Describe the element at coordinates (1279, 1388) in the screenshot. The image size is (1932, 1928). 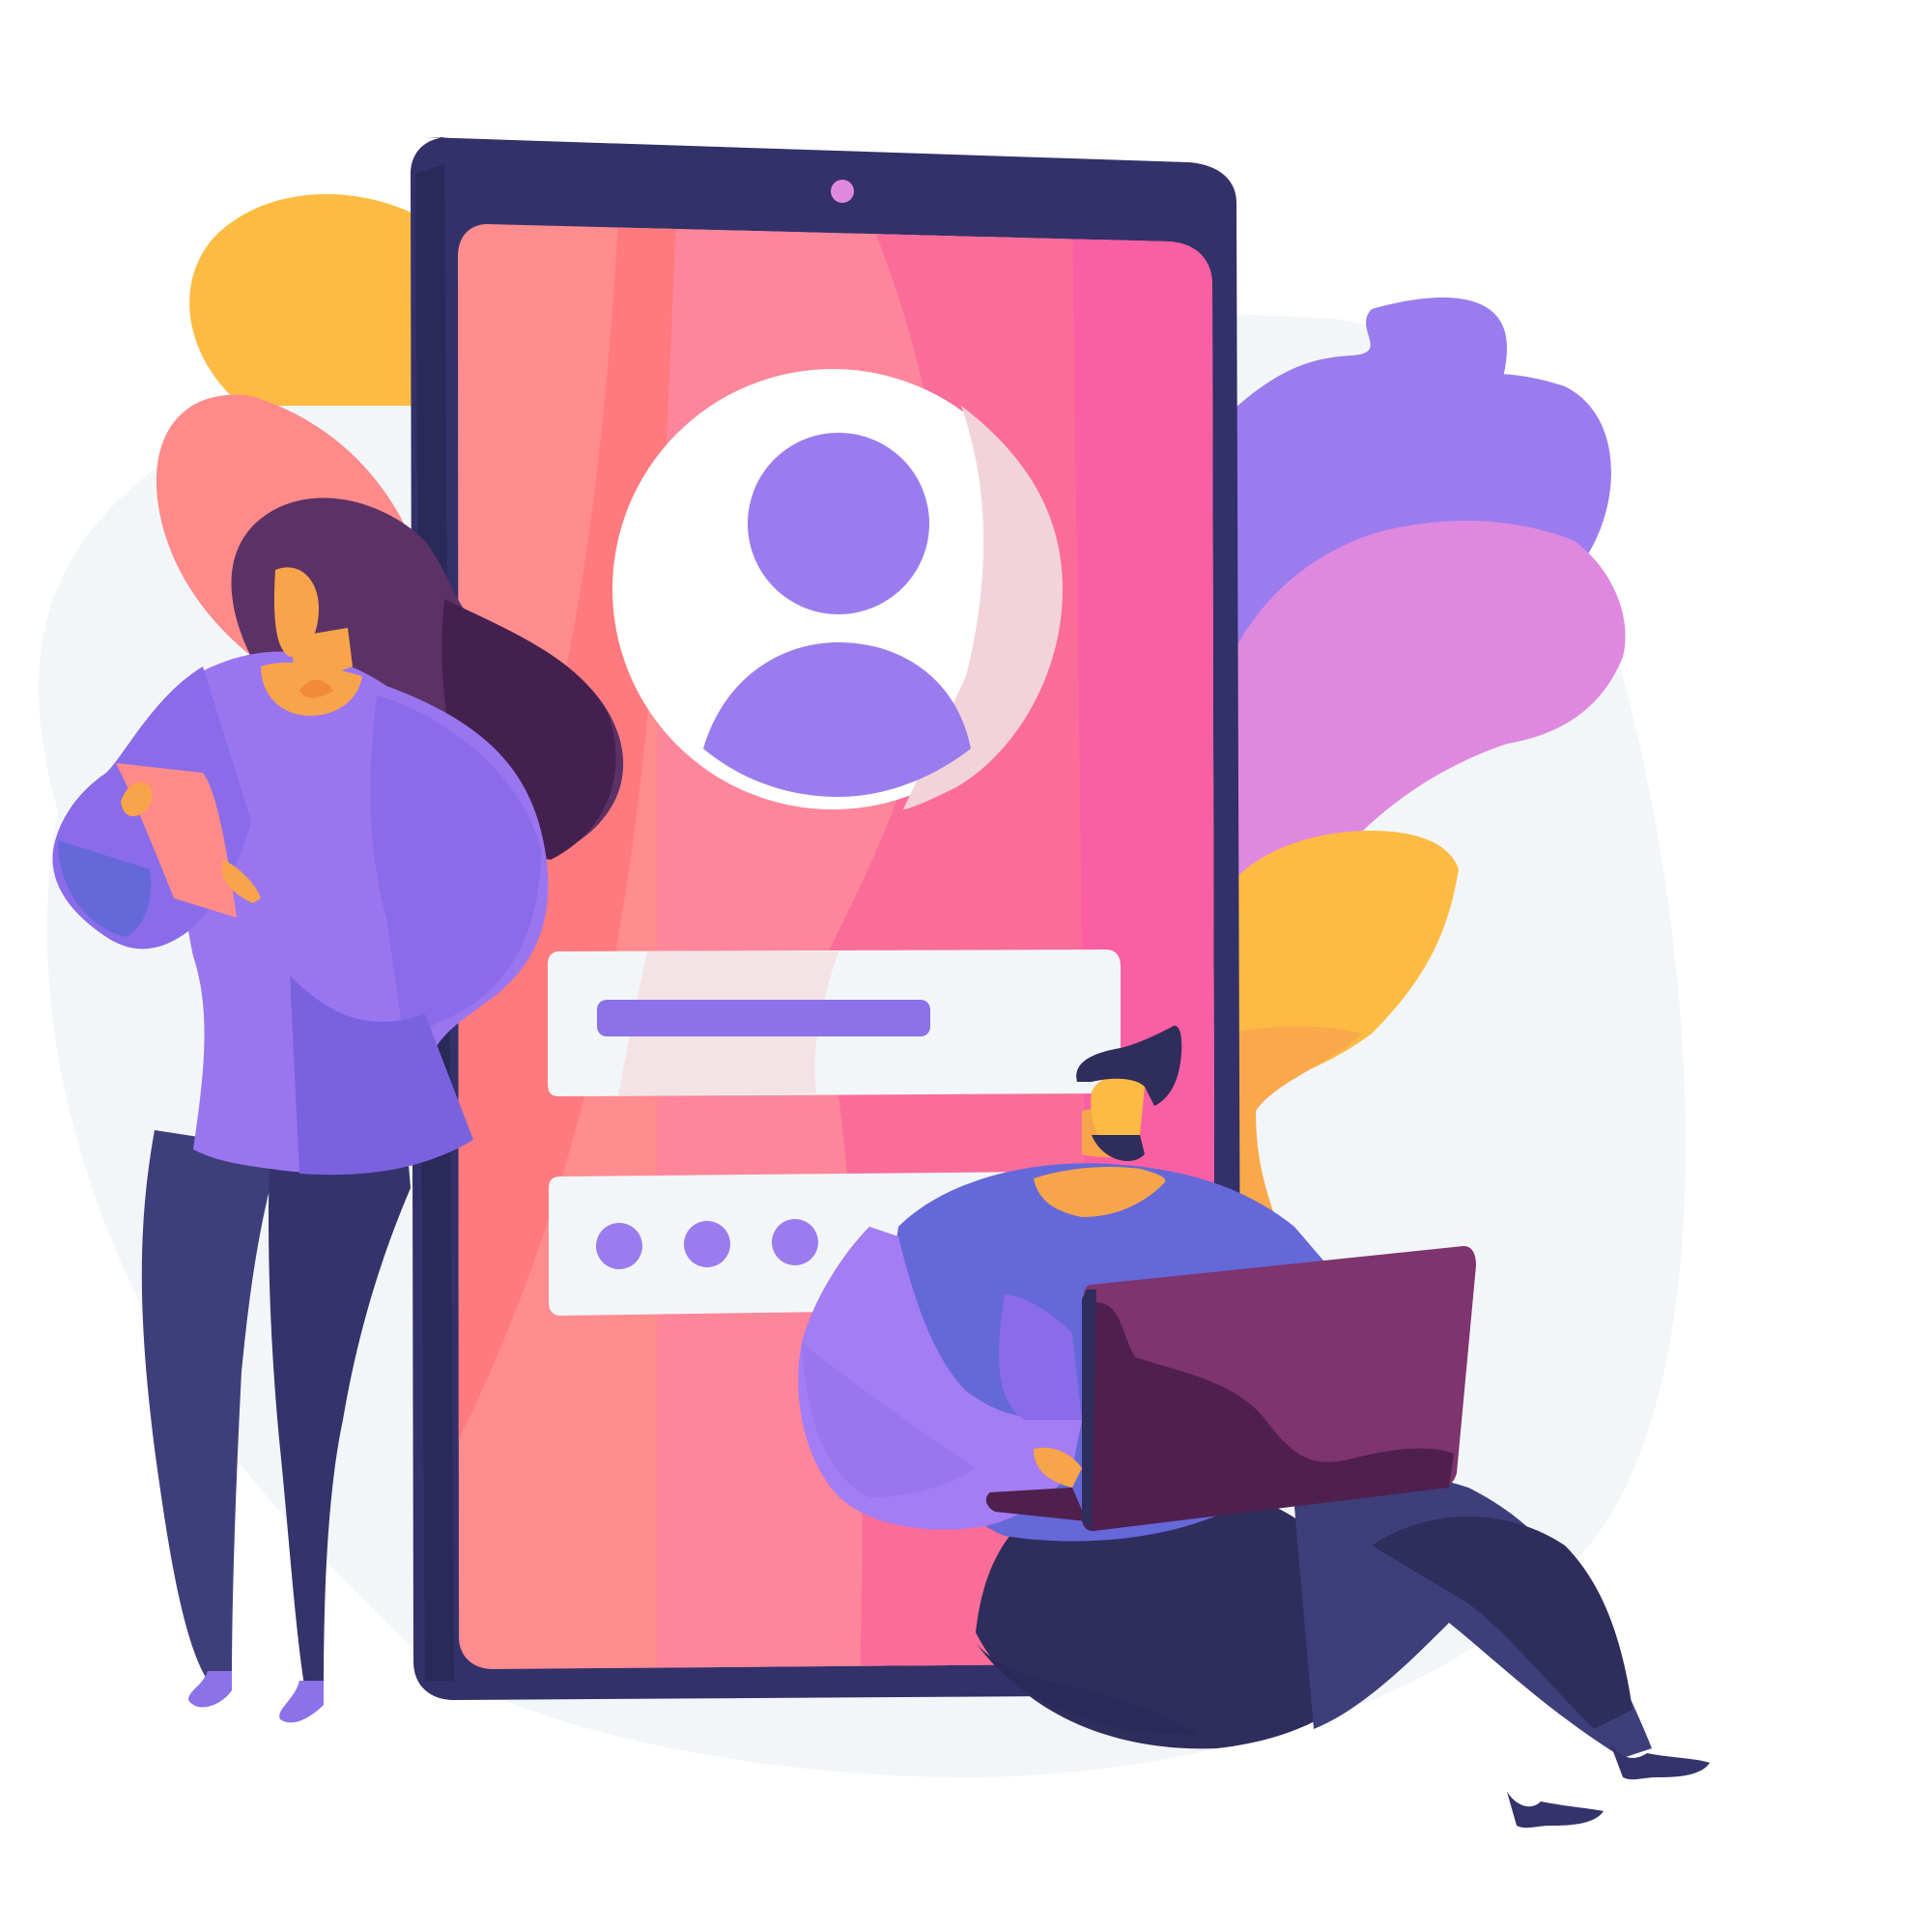
I see `laptop` at that location.